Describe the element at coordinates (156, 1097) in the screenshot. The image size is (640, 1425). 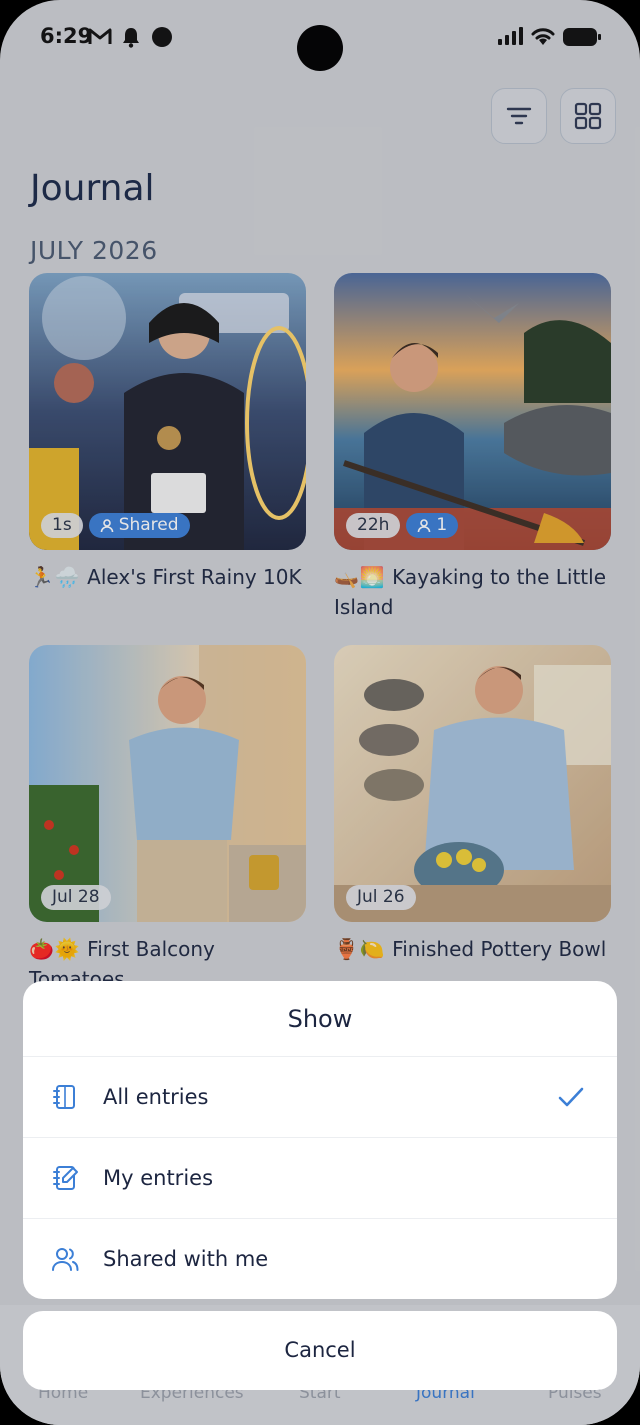
I see `option-label: All entries` at that location.